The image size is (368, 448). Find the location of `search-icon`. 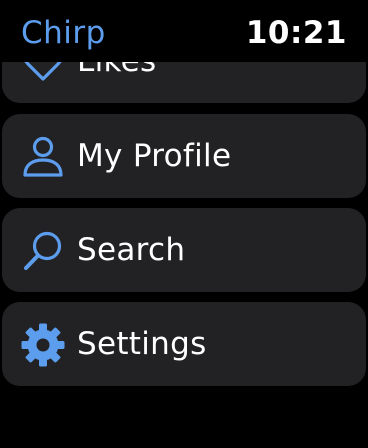

search-icon is located at coordinates (43, 251).